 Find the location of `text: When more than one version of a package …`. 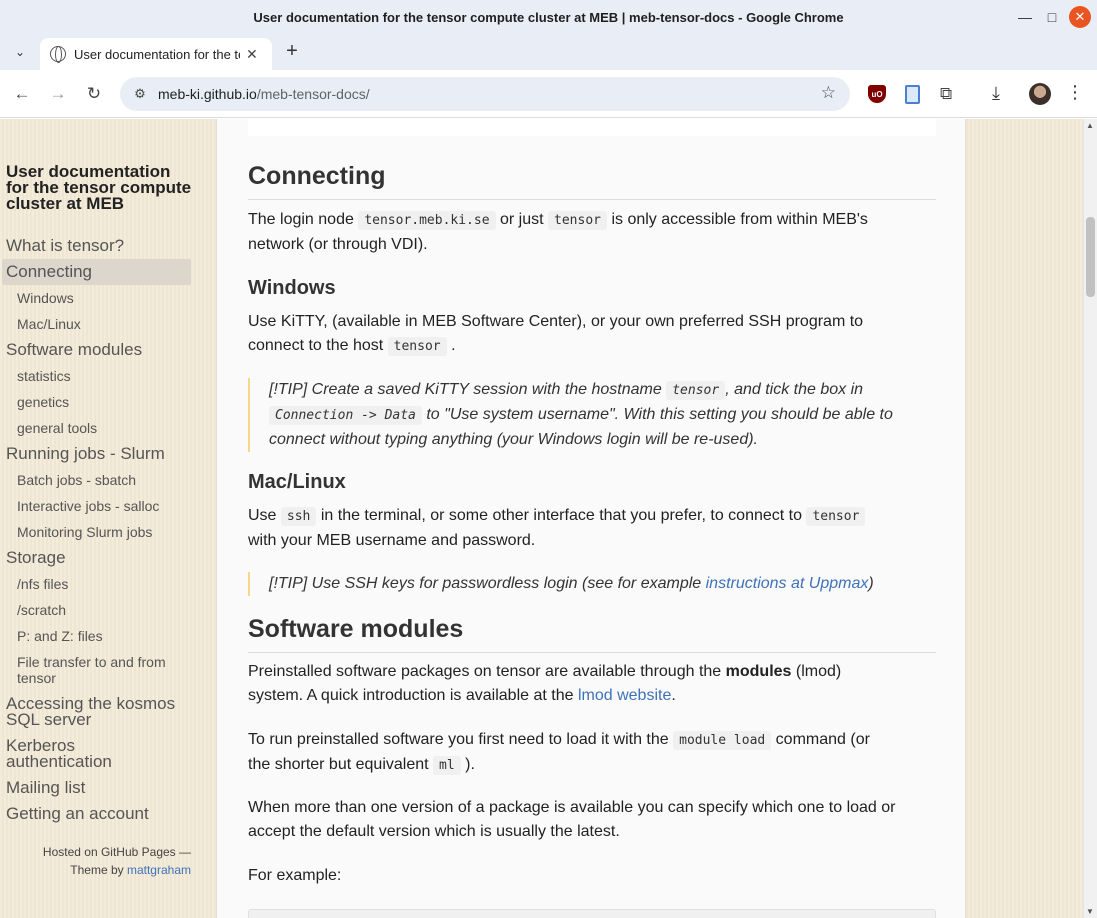

text: When more than one version of a package … is located at coordinates (572, 807).